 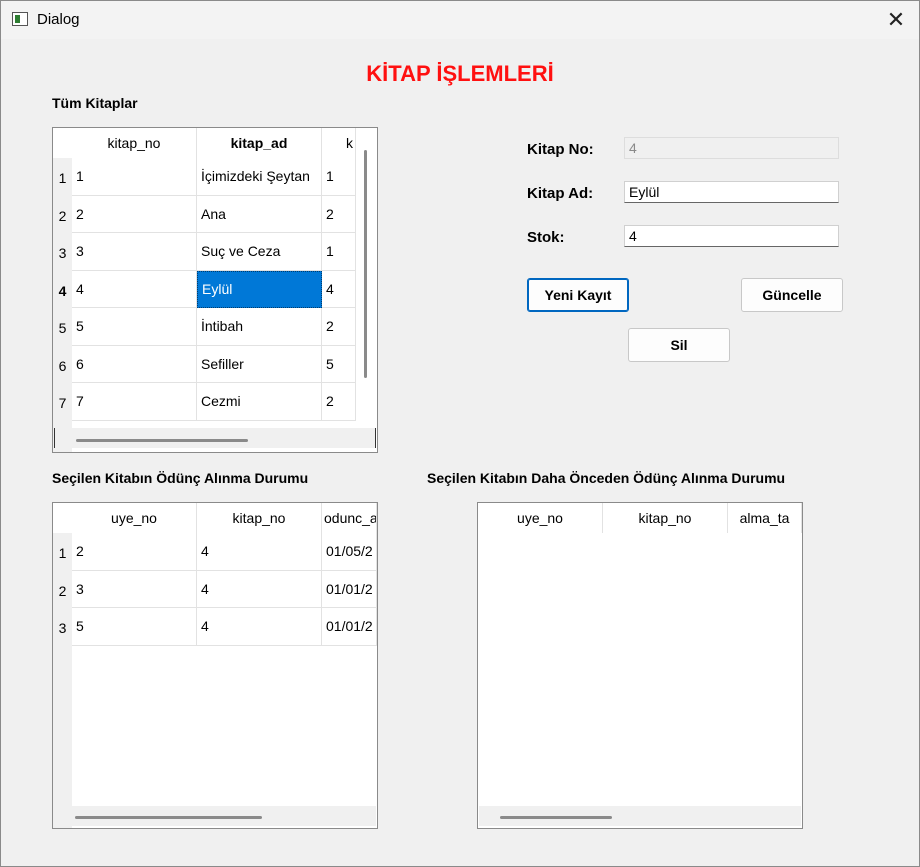 What do you see at coordinates (62, 366) in the screenshot?
I see `row-header: 6` at bounding box center [62, 366].